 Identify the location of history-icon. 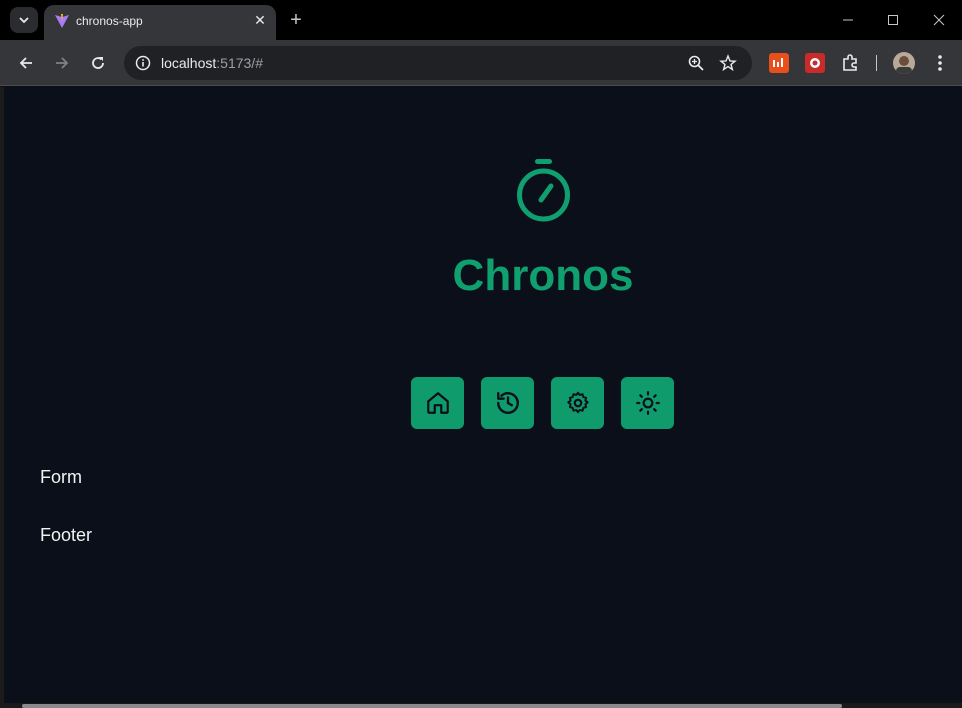
(507, 403).